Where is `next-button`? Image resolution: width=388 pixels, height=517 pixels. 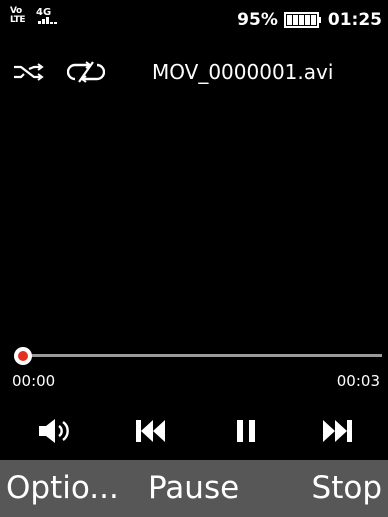 next-button is located at coordinates (338, 431).